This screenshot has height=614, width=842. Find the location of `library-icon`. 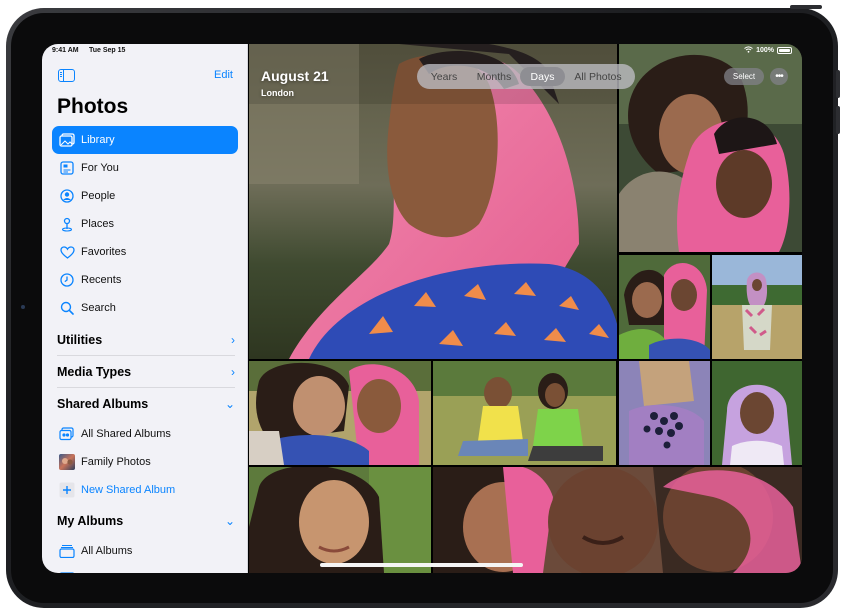

library-icon is located at coordinates (67, 140).